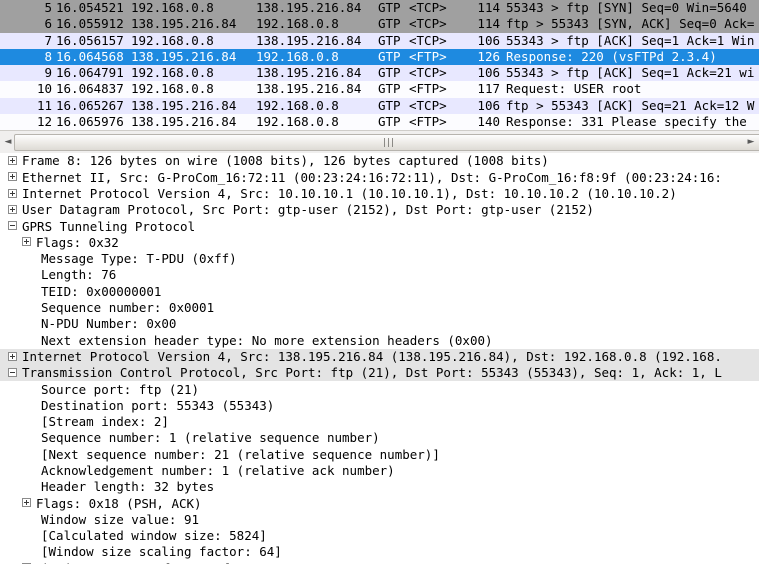 The image size is (759, 564). What do you see at coordinates (379, 422) in the screenshot?
I see `detail-tree-row: [Stream index: 2]` at bounding box center [379, 422].